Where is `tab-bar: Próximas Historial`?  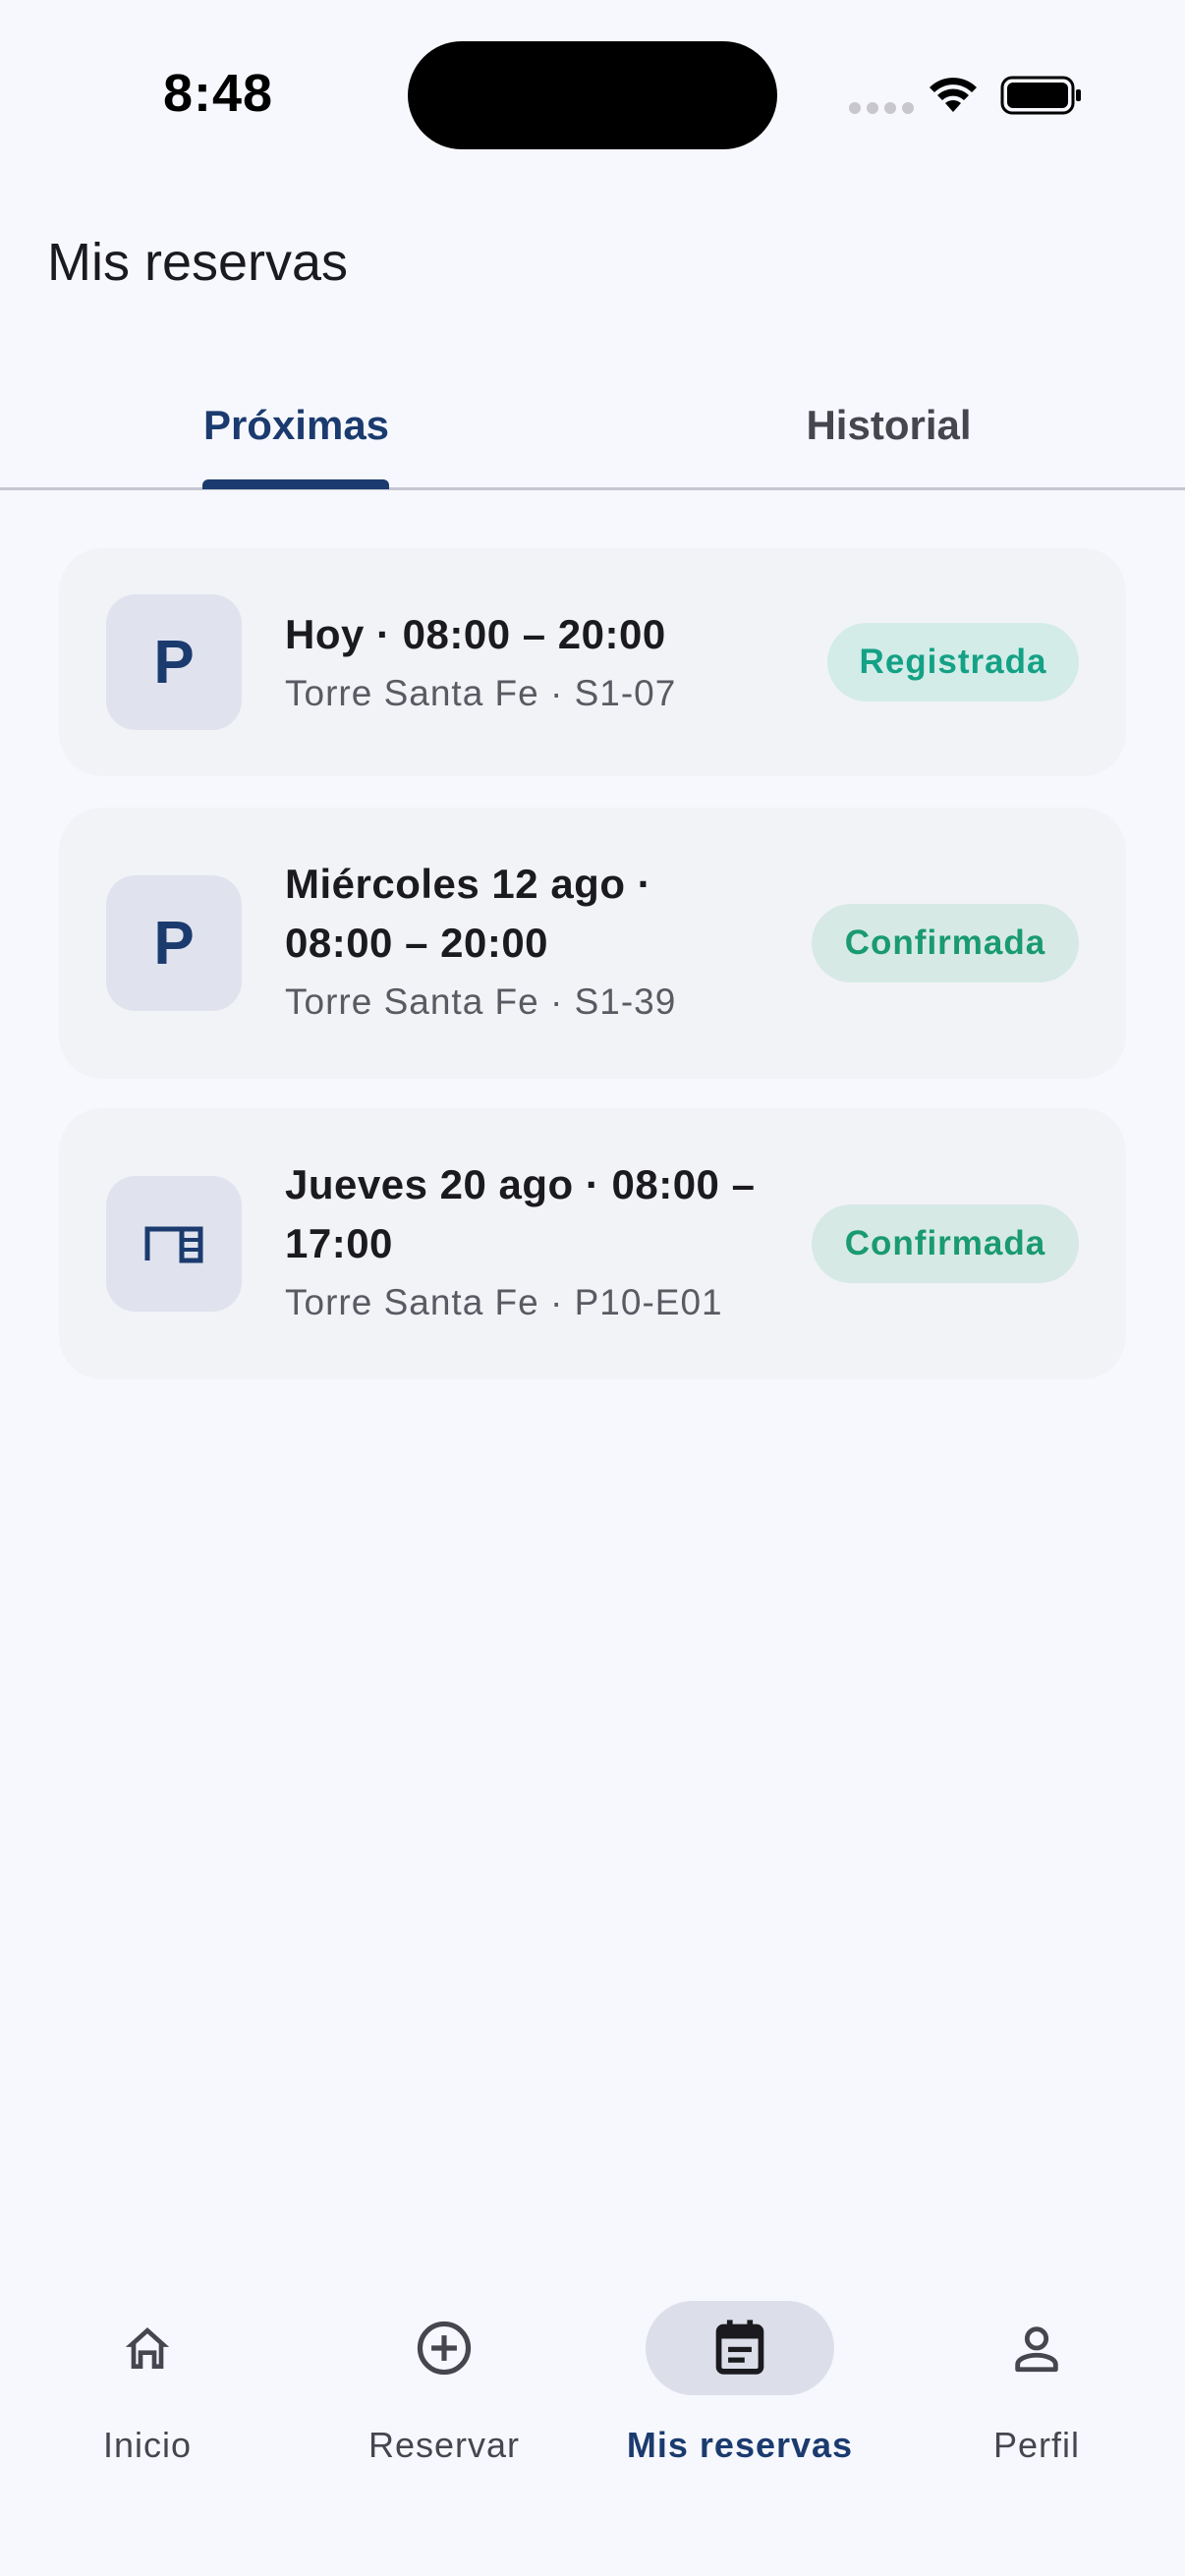 tab-bar: Próximas Historial is located at coordinates (592, 427).